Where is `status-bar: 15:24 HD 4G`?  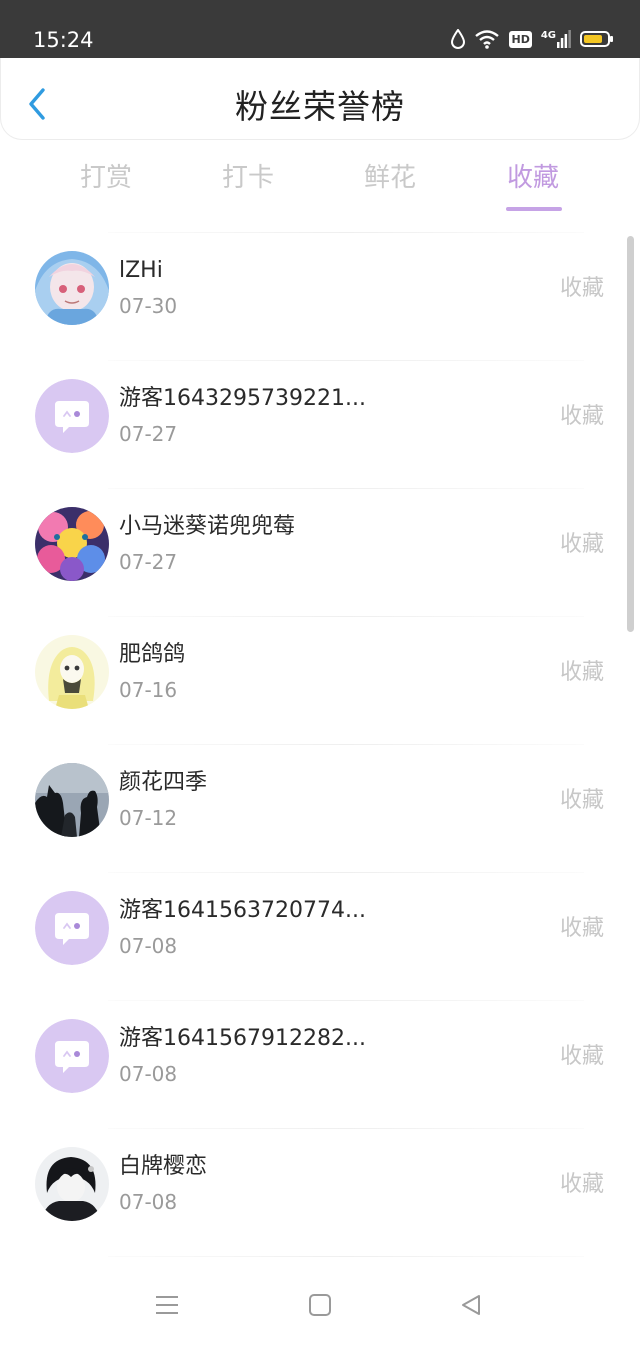 status-bar: 15:24 HD 4G is located at coordinates (320, 29).